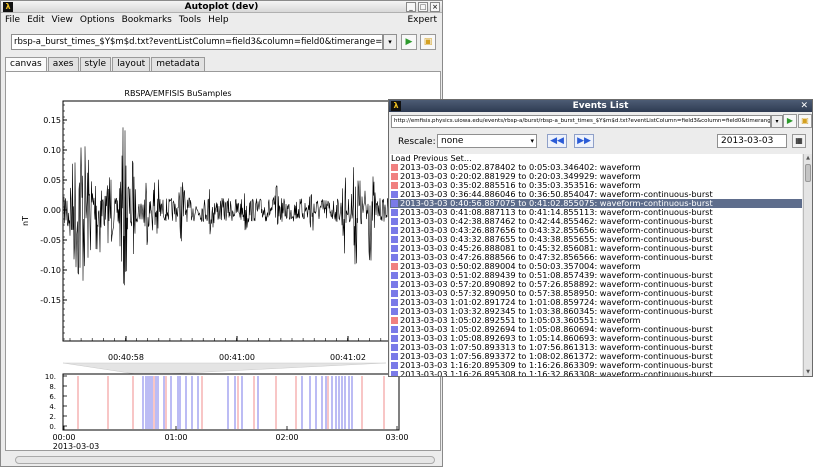  Describe the element at coordinates (97, 20) in the screenshot. I see `menu-options: Options` at that location.